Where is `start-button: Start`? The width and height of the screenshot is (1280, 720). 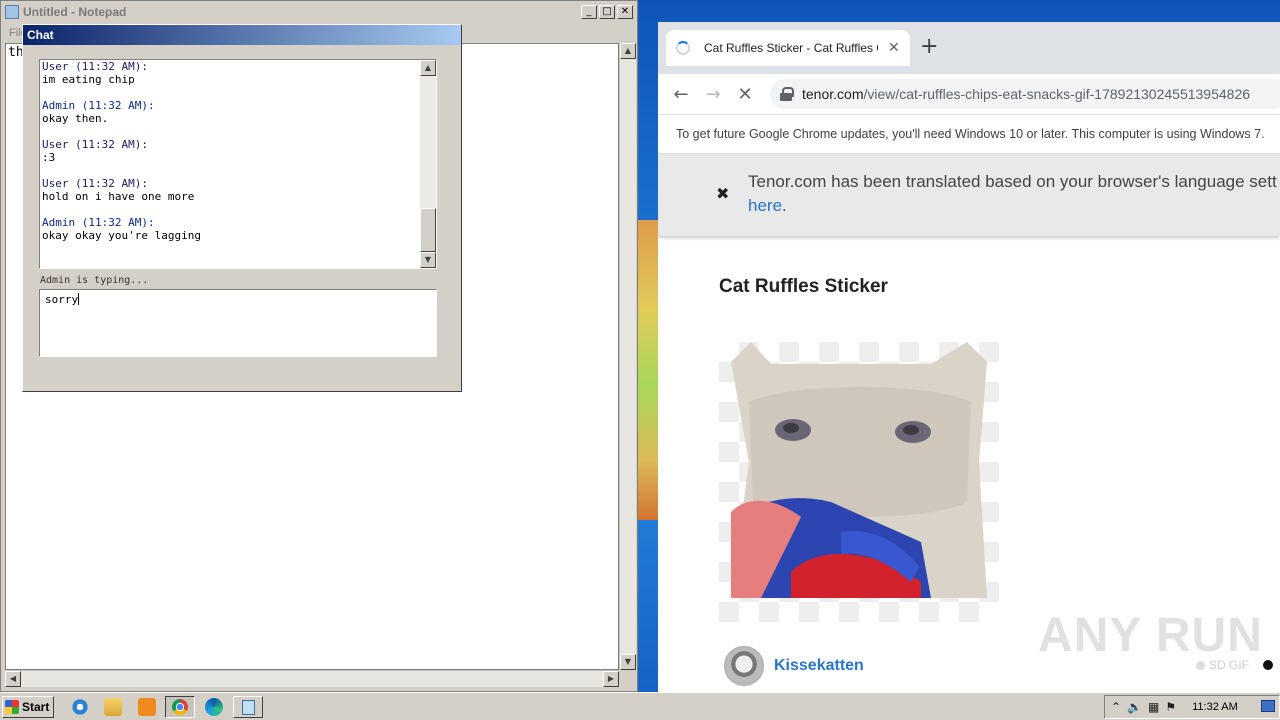 start-button: Start is located at coordinates (28, 707).